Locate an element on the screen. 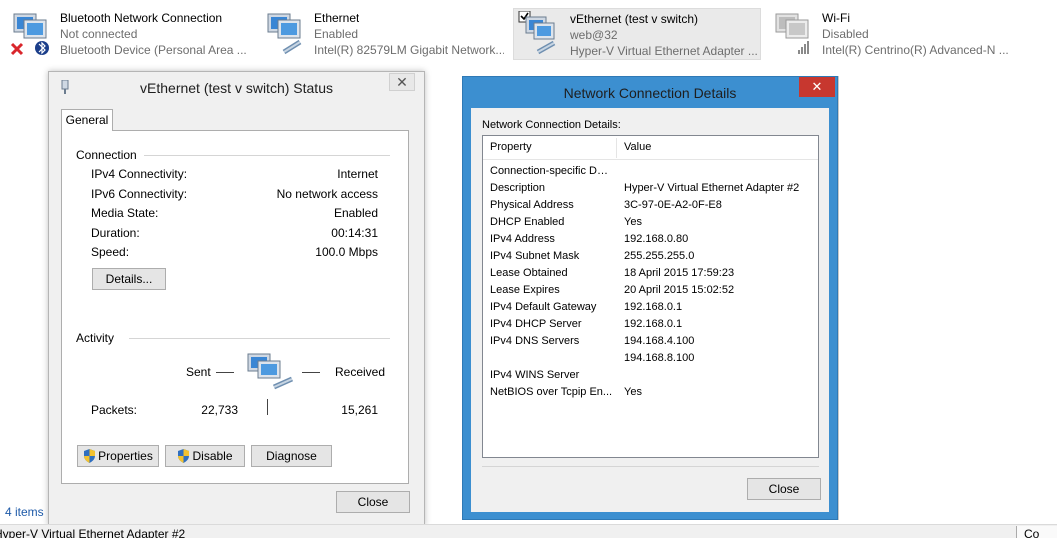 The image size is (1057, 538). network-activity-icon is located at coordinates (270, 371).